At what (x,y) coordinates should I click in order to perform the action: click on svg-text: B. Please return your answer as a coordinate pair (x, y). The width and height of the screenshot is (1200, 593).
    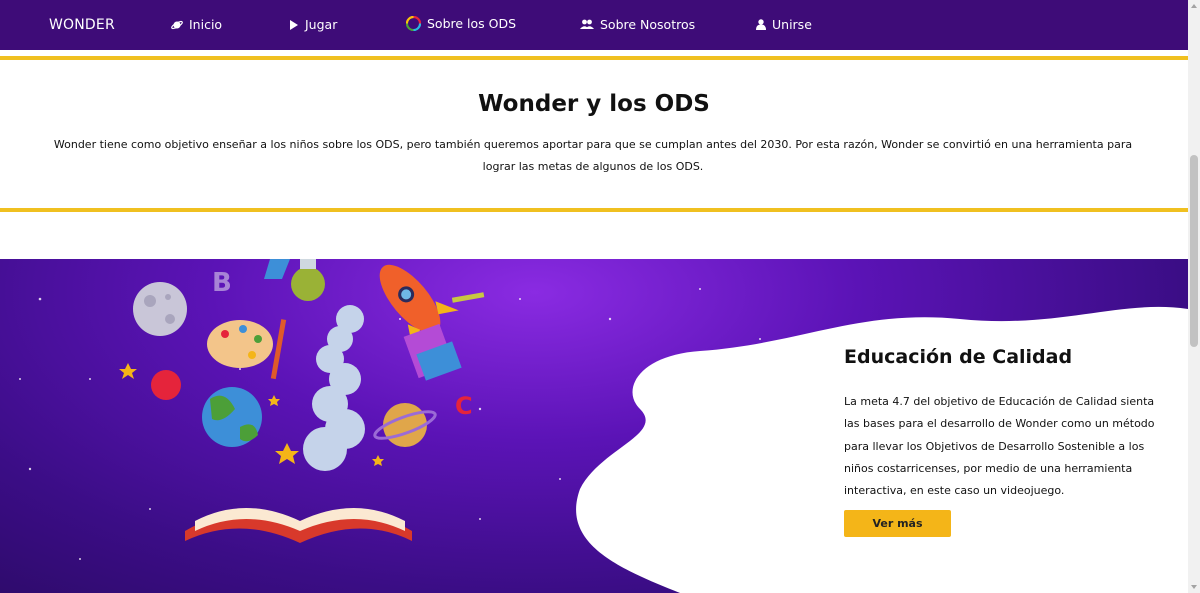
    Looking at the image, I should click on (222, 283).